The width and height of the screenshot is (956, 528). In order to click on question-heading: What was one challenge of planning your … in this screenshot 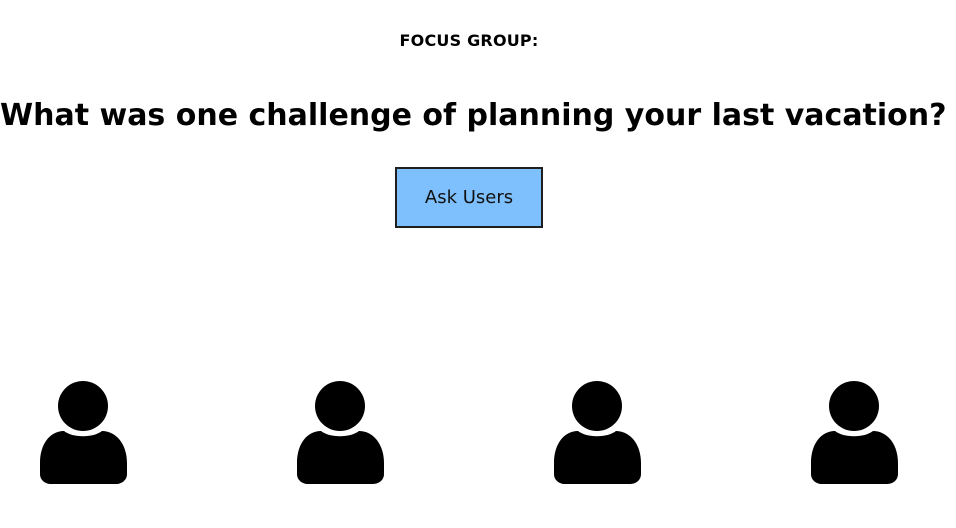, I will do `click(473, 115)`.